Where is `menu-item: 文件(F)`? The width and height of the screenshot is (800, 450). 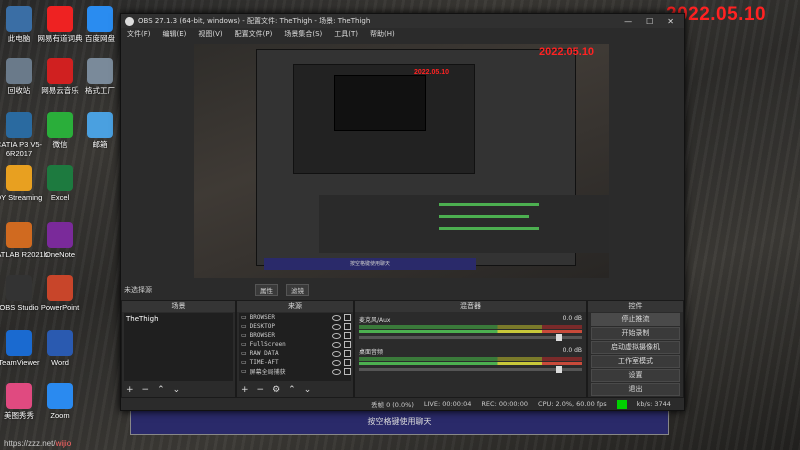 menu-item: 文件(F) is located at coordinates (139, 34).